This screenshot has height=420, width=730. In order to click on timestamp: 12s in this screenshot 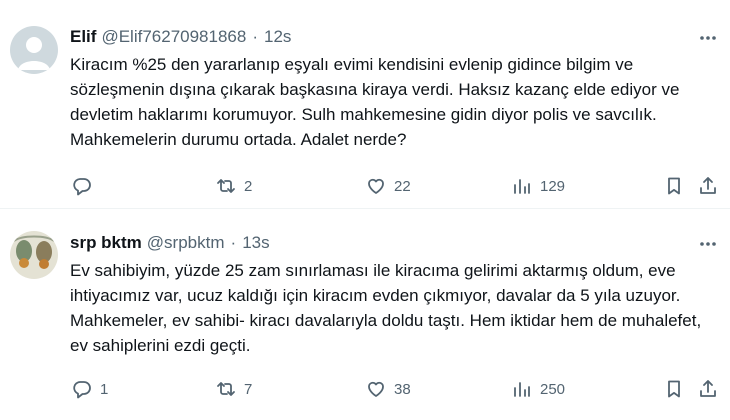, I will do `click(277, 37)`.